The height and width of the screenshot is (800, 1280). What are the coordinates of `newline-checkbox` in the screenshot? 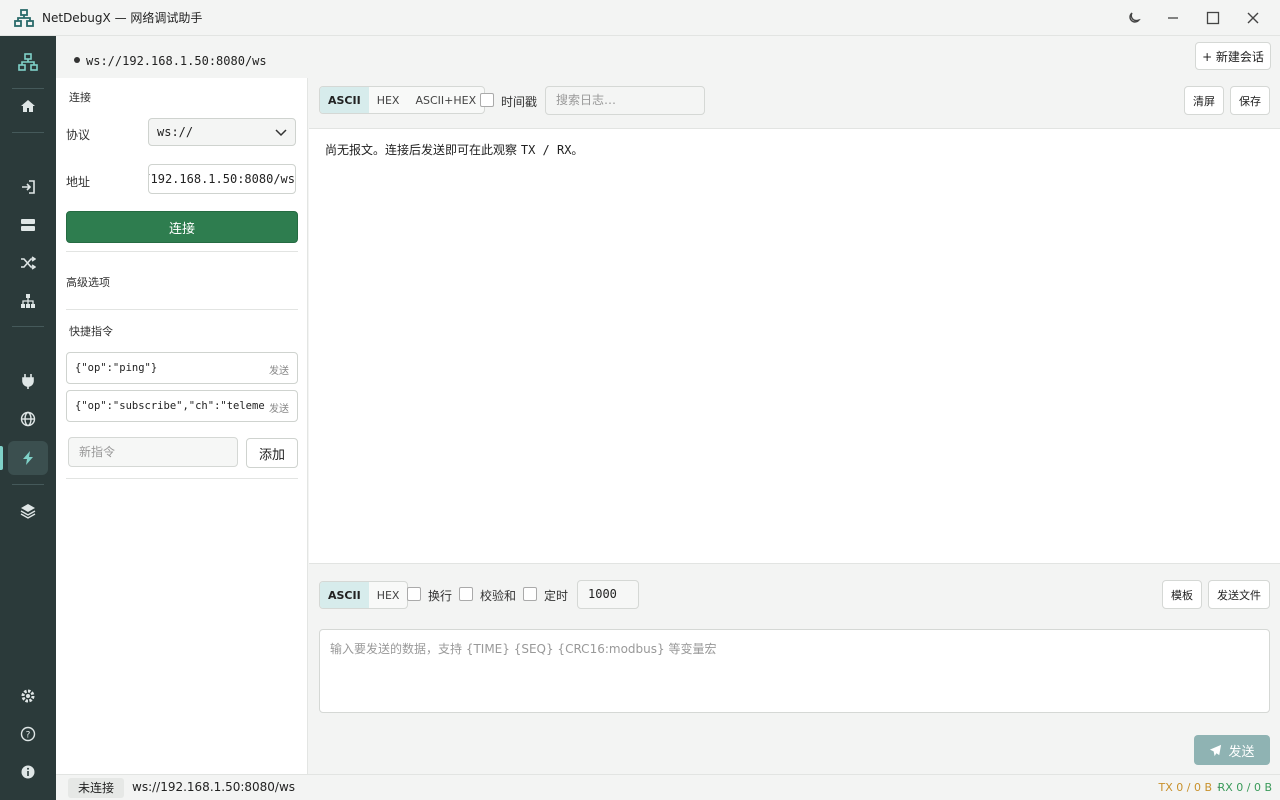 It's located at (414, 594).